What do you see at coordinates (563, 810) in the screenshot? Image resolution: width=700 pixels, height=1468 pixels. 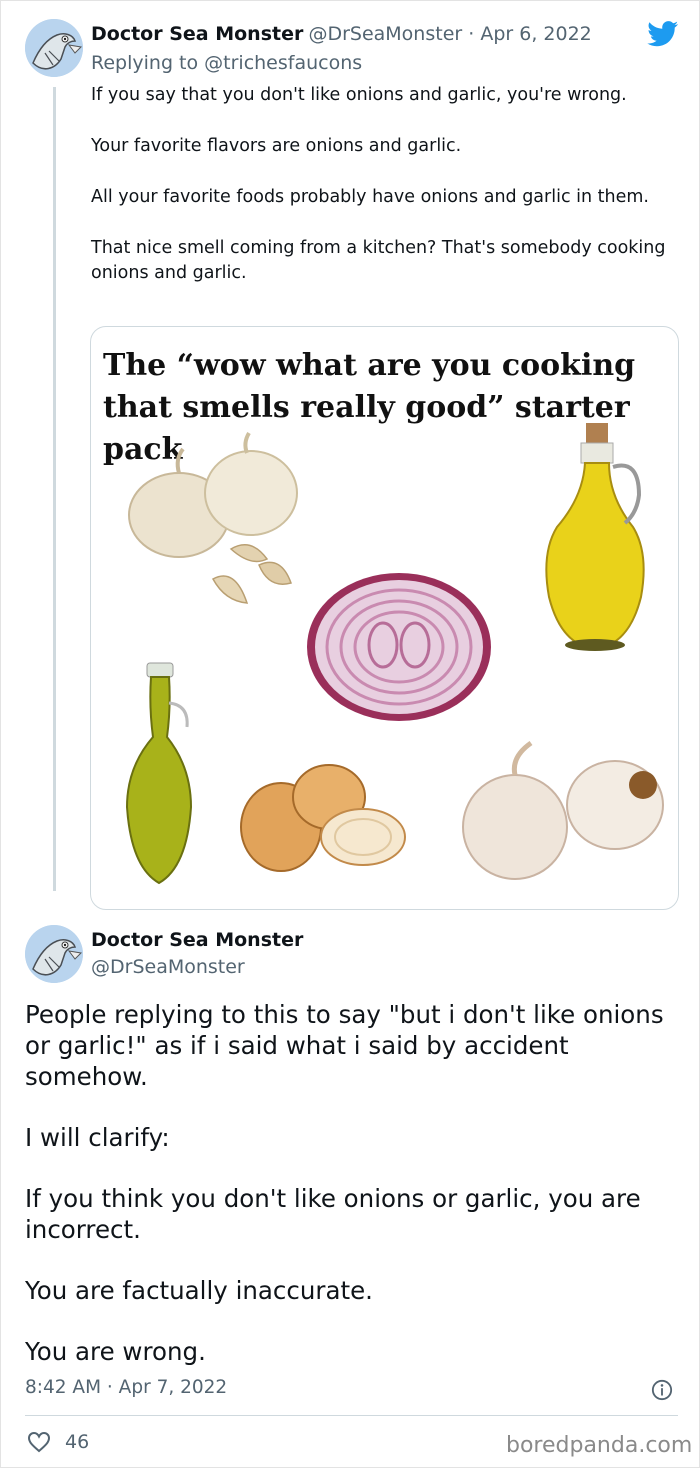 I see `garlic-heads` at bounding box center [563, 810].